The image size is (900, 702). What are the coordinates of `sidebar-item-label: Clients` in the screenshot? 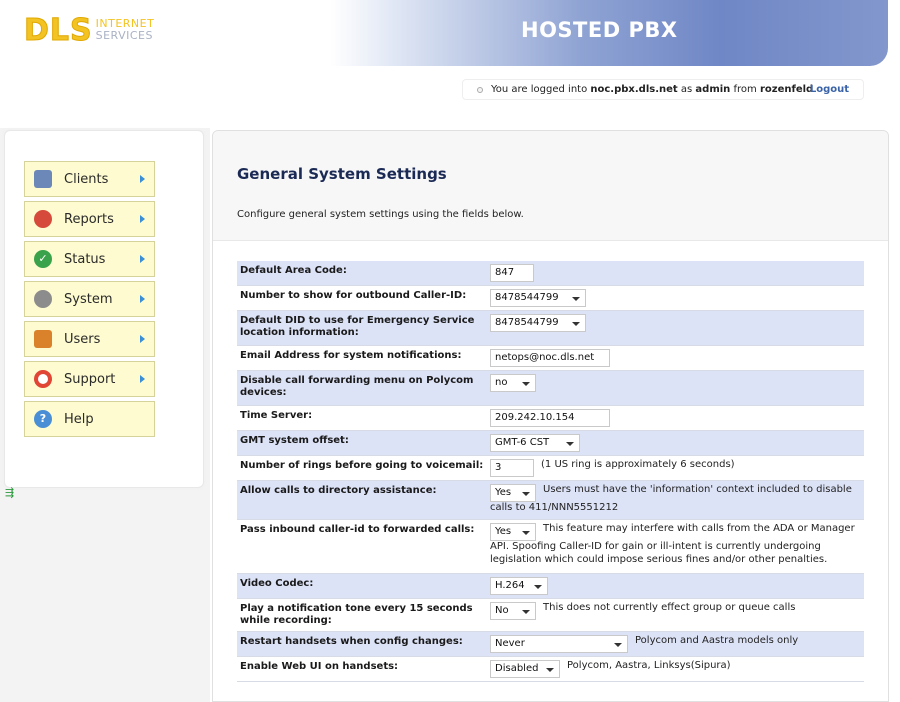 It's located at (86, 179).